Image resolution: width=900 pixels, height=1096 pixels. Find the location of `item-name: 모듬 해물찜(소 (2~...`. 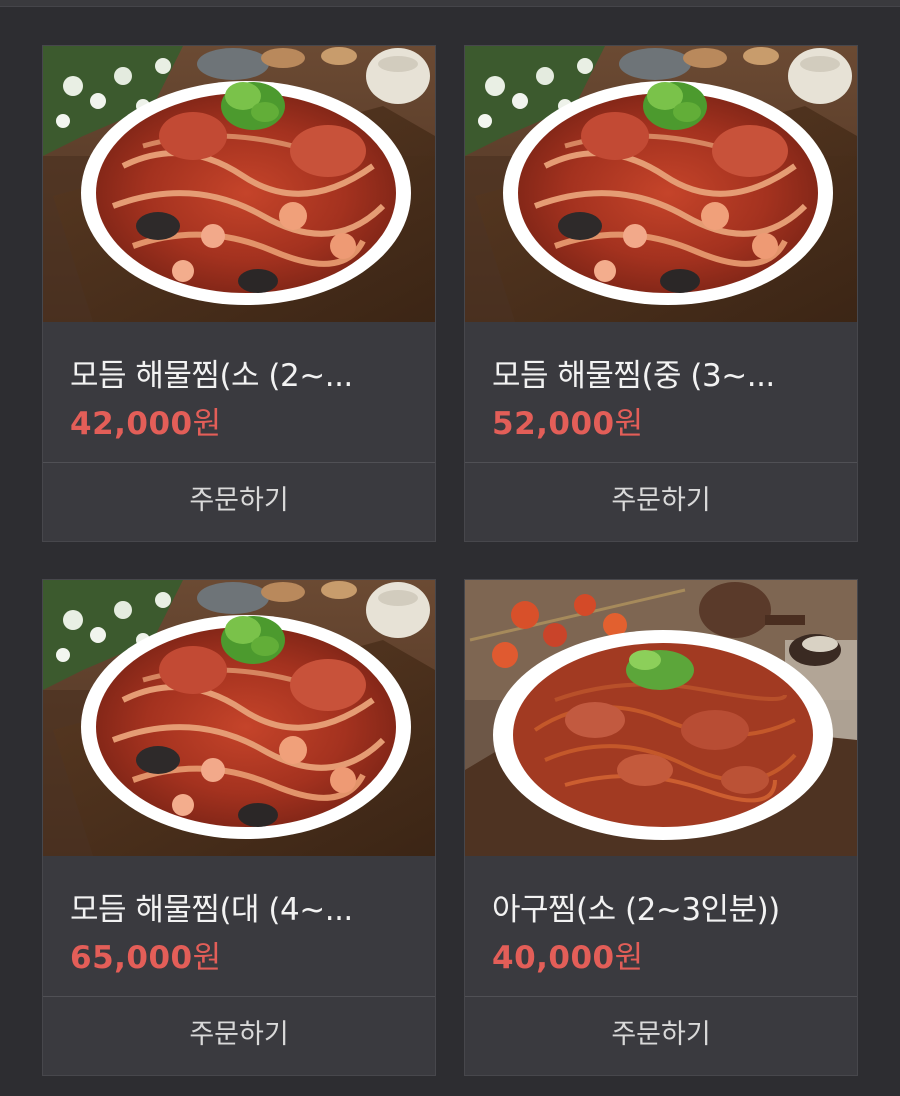

item-name: 모듬 해물찜(소 (2~... is located at coordinates (211, 376).